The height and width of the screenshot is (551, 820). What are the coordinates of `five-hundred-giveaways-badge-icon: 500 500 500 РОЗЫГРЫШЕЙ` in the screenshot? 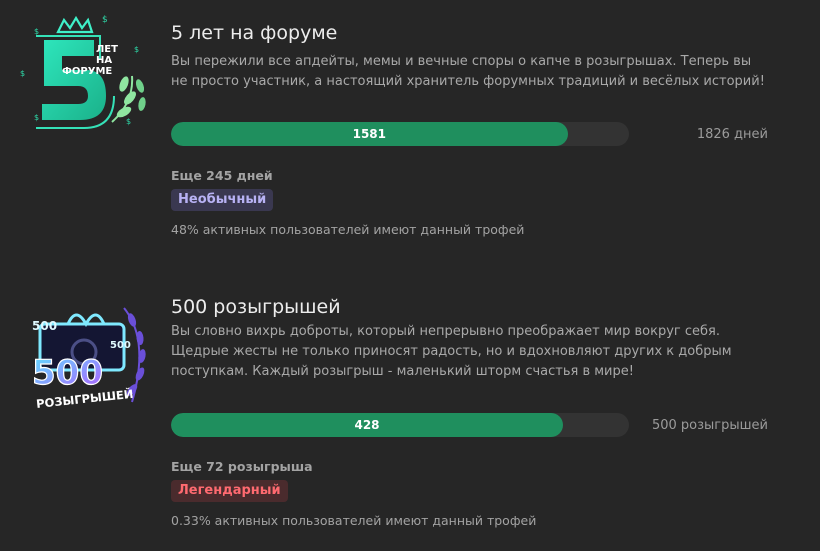 It's located at (84, 355).